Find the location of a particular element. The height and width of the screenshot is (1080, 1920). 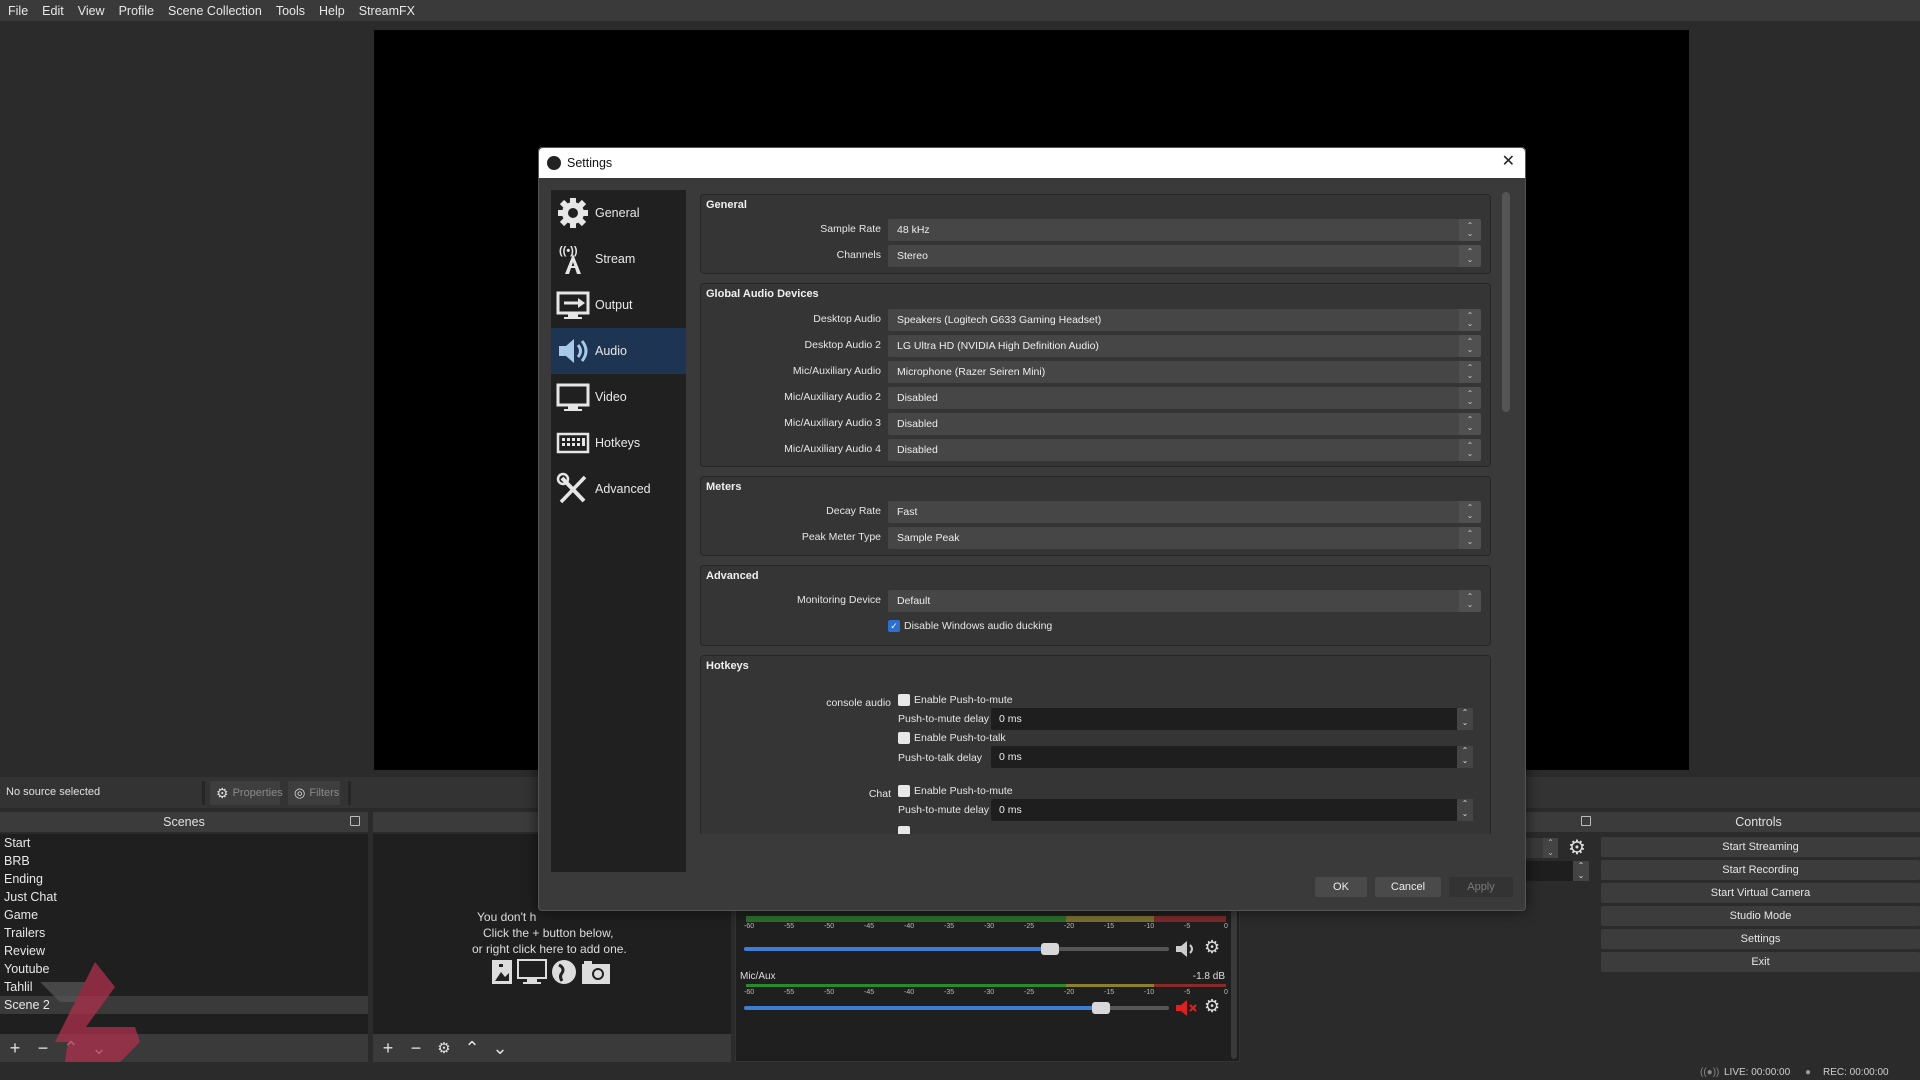

sample-rate-select: 48 kHz ⌃ ⌄ is located at coordinates (1184, 230).